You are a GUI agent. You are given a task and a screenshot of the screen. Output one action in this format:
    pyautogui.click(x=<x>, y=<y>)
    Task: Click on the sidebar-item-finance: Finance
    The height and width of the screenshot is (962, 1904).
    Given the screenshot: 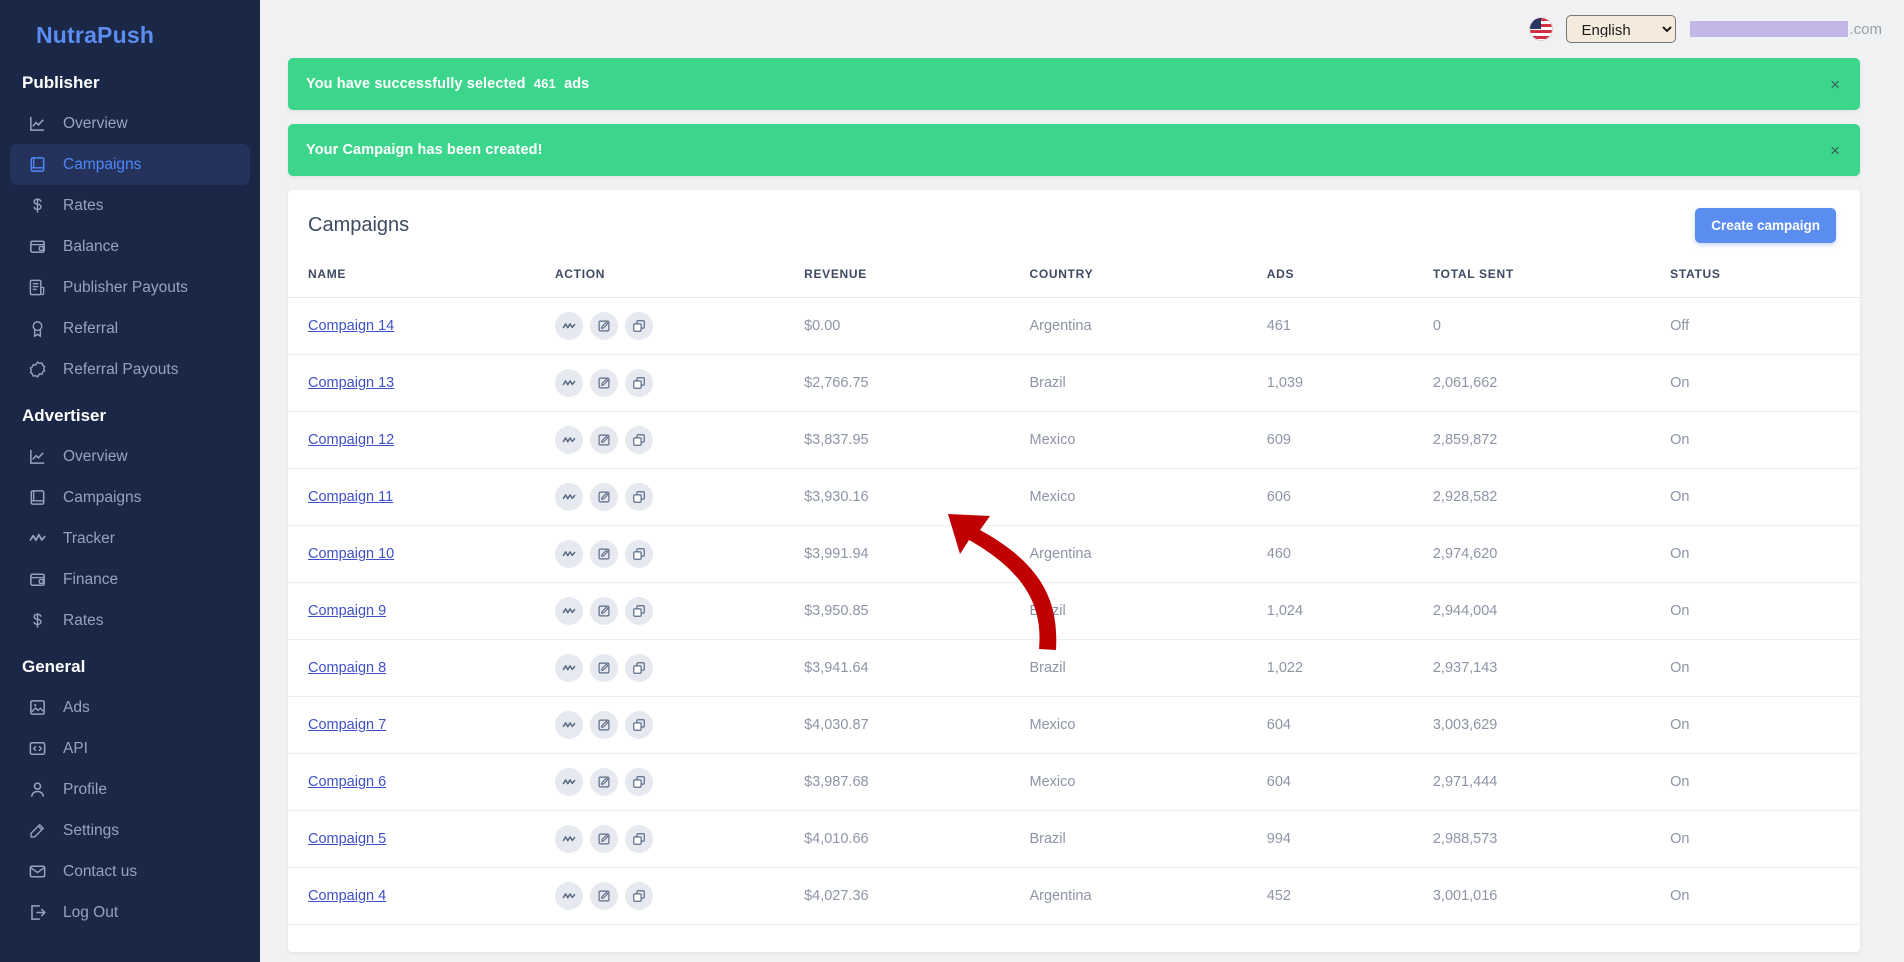 What is the action you would take?
    pyautogui.click(x=130, y=579)
    